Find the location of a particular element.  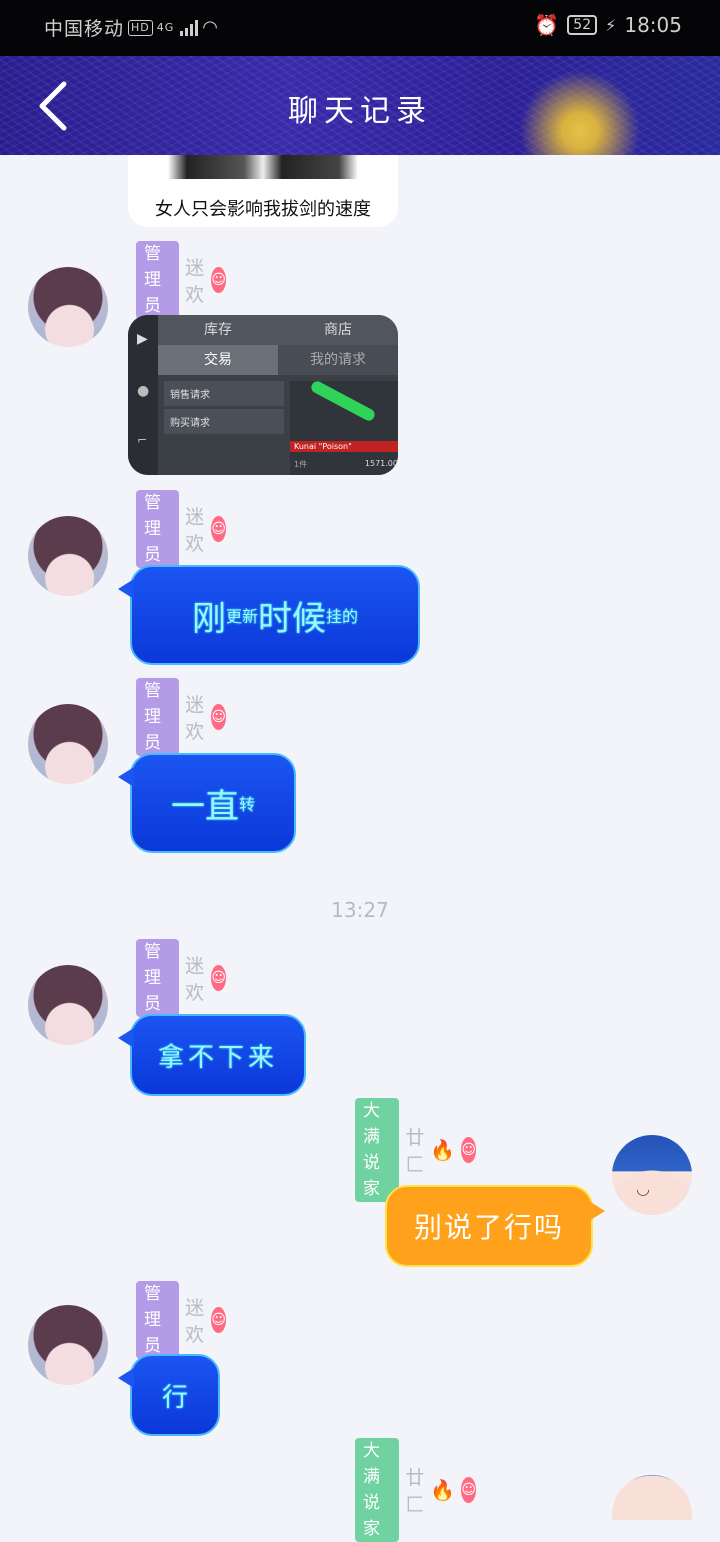

meme-image: 女人只会影响我拔剑的速度 is located at coordinates (263, 191).